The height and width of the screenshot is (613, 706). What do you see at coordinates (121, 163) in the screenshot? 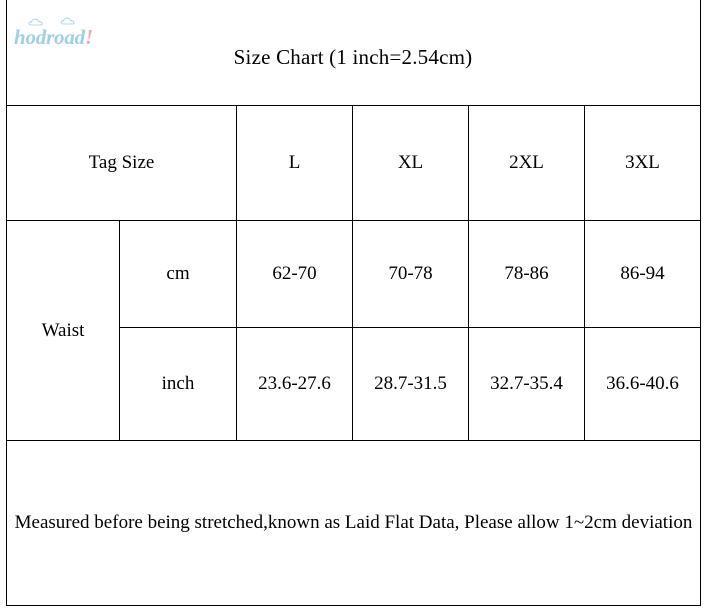
I see `header-tag-size-label: Tag Size` at bounding box center [121, 163].